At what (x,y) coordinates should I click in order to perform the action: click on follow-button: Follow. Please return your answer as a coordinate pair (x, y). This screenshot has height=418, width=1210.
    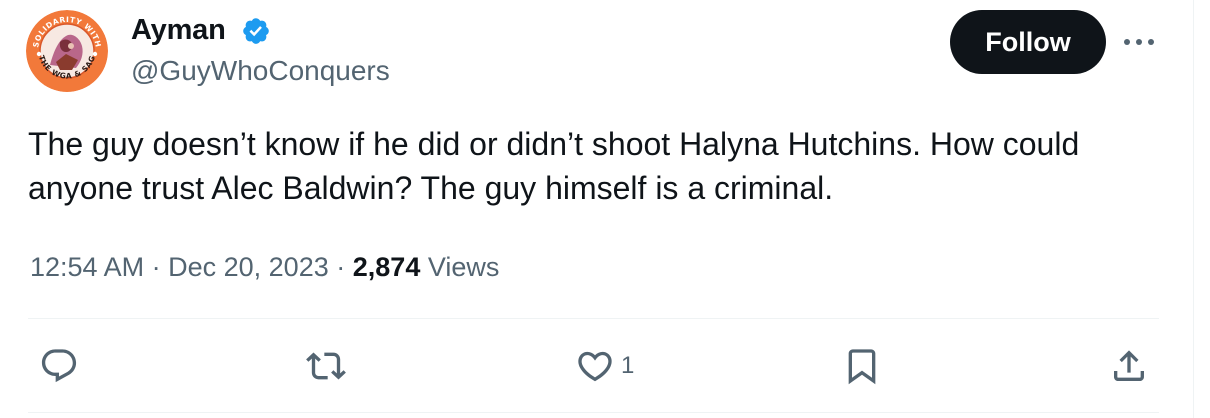
    Looking at the image, I should click on (1028, 42).